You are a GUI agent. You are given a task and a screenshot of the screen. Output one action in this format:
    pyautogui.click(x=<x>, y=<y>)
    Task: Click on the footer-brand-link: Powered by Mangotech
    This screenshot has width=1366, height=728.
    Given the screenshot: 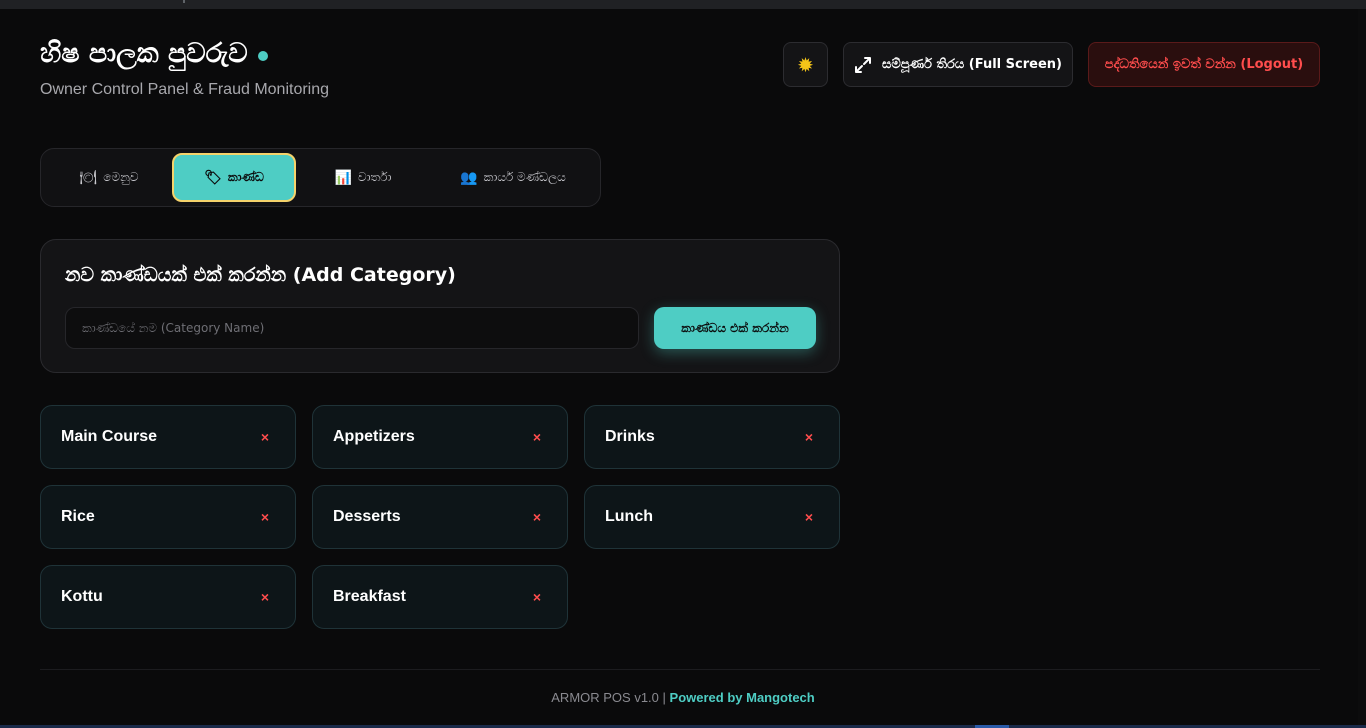 What is the action you would take?
    pyautogui.click(x=742, y=697)
    